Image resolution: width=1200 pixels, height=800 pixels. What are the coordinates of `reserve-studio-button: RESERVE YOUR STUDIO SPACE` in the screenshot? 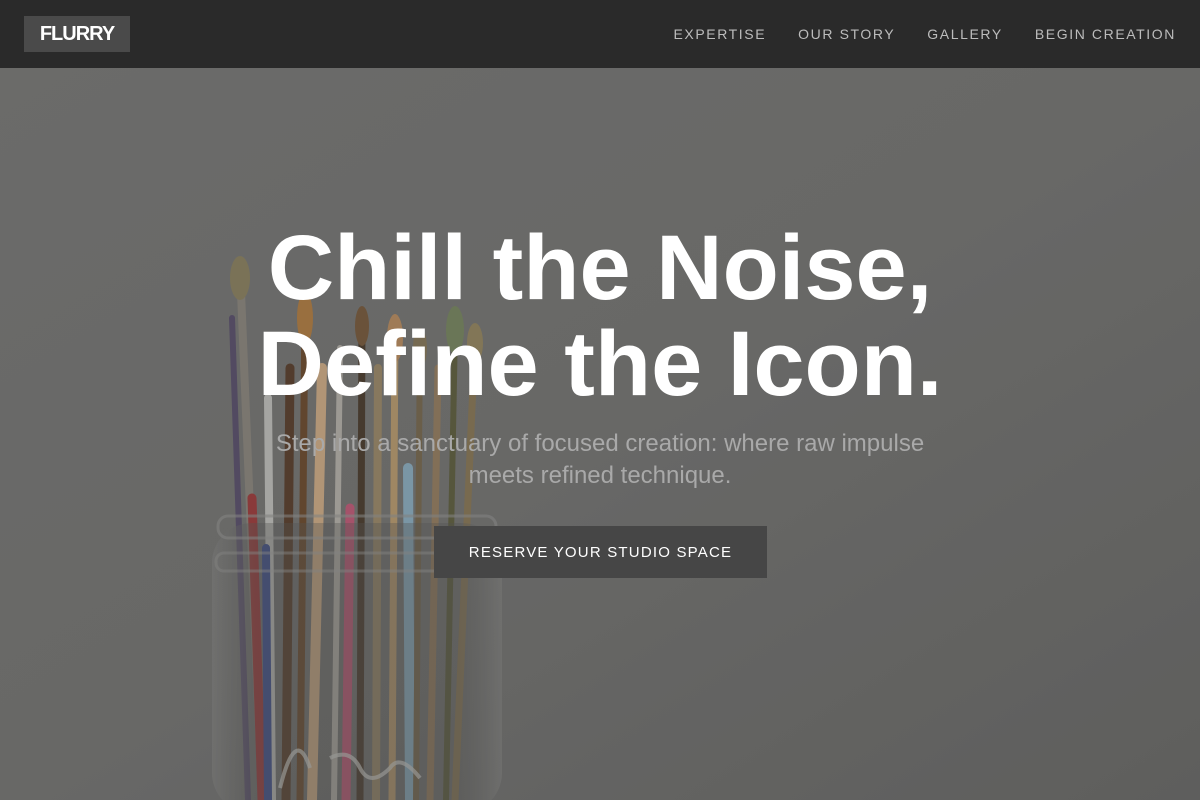 It's located at (600, 552).